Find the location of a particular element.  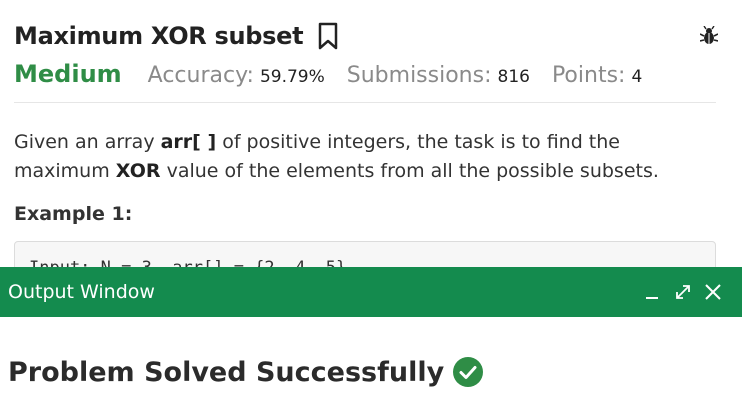

output-window-header: Output Window is located at coordinates (371, 292).